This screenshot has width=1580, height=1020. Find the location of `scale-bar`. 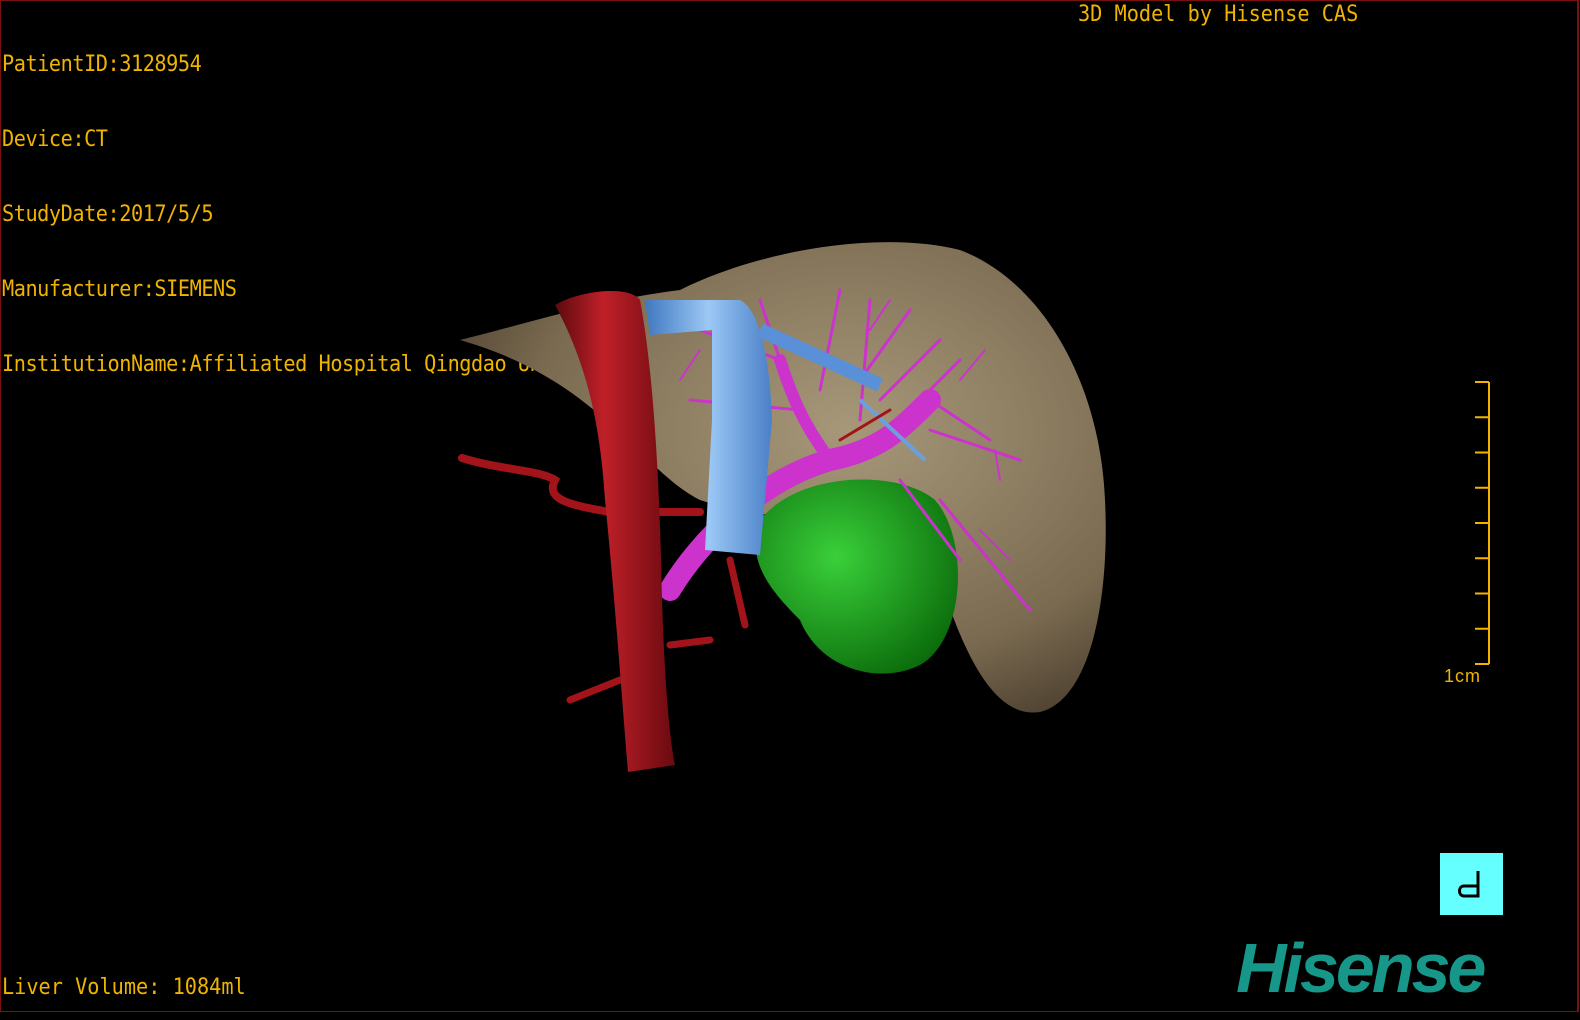

scale-bar is located at coordinates (1482, 523).